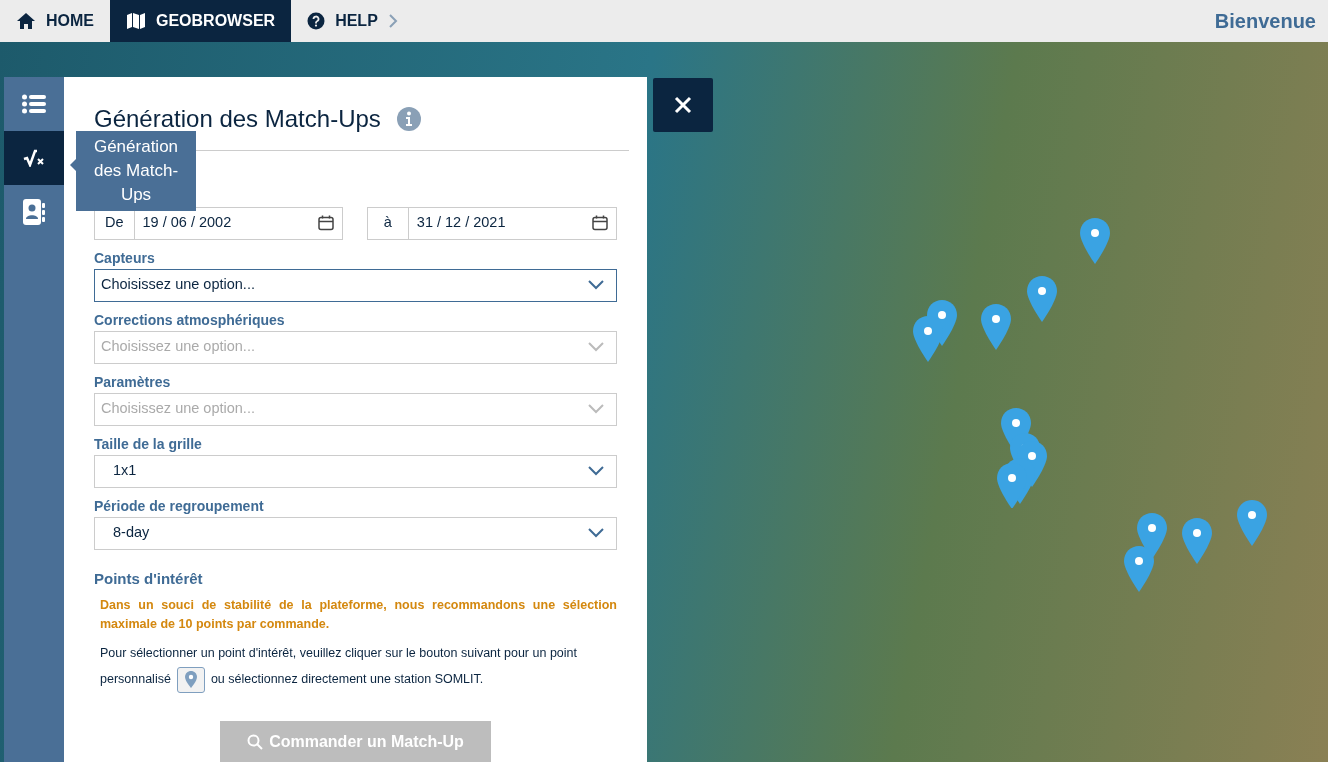 This screenshot has height=762, width=1328. I want to click on info-icon, so click(408, 119).